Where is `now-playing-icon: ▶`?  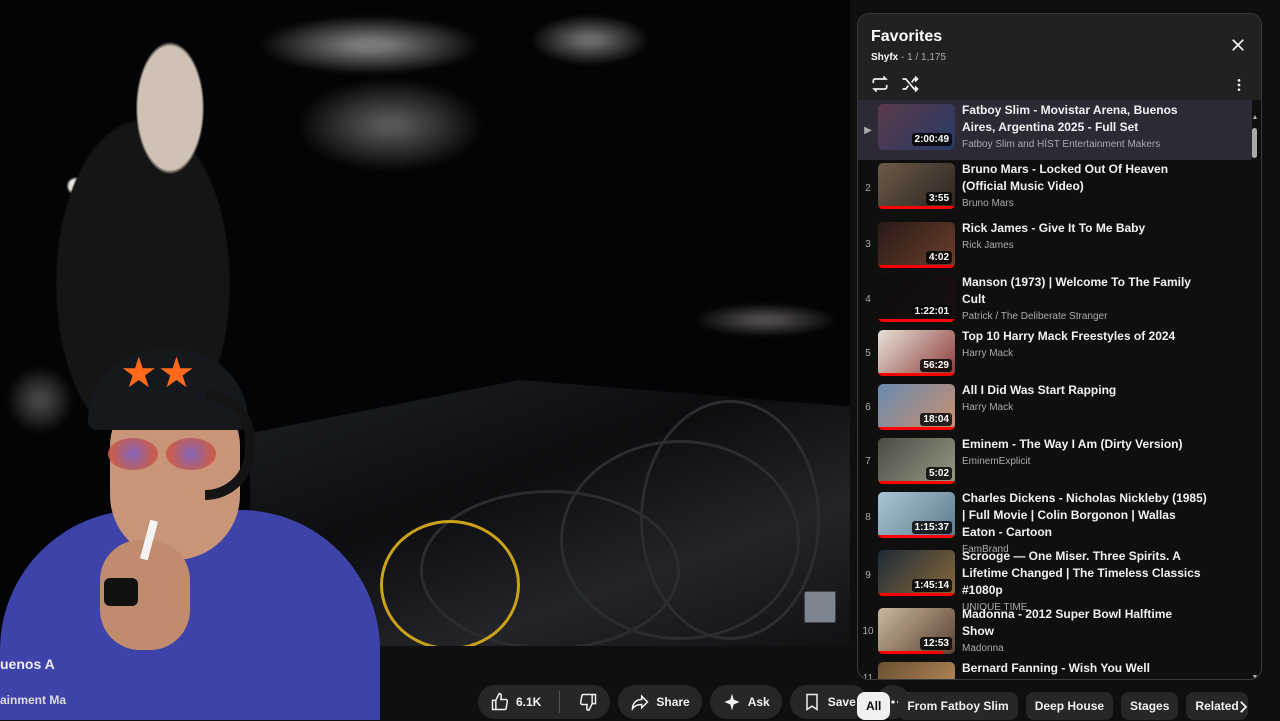 now-playing-icon: ▶ is located at coordinates (868, 130).